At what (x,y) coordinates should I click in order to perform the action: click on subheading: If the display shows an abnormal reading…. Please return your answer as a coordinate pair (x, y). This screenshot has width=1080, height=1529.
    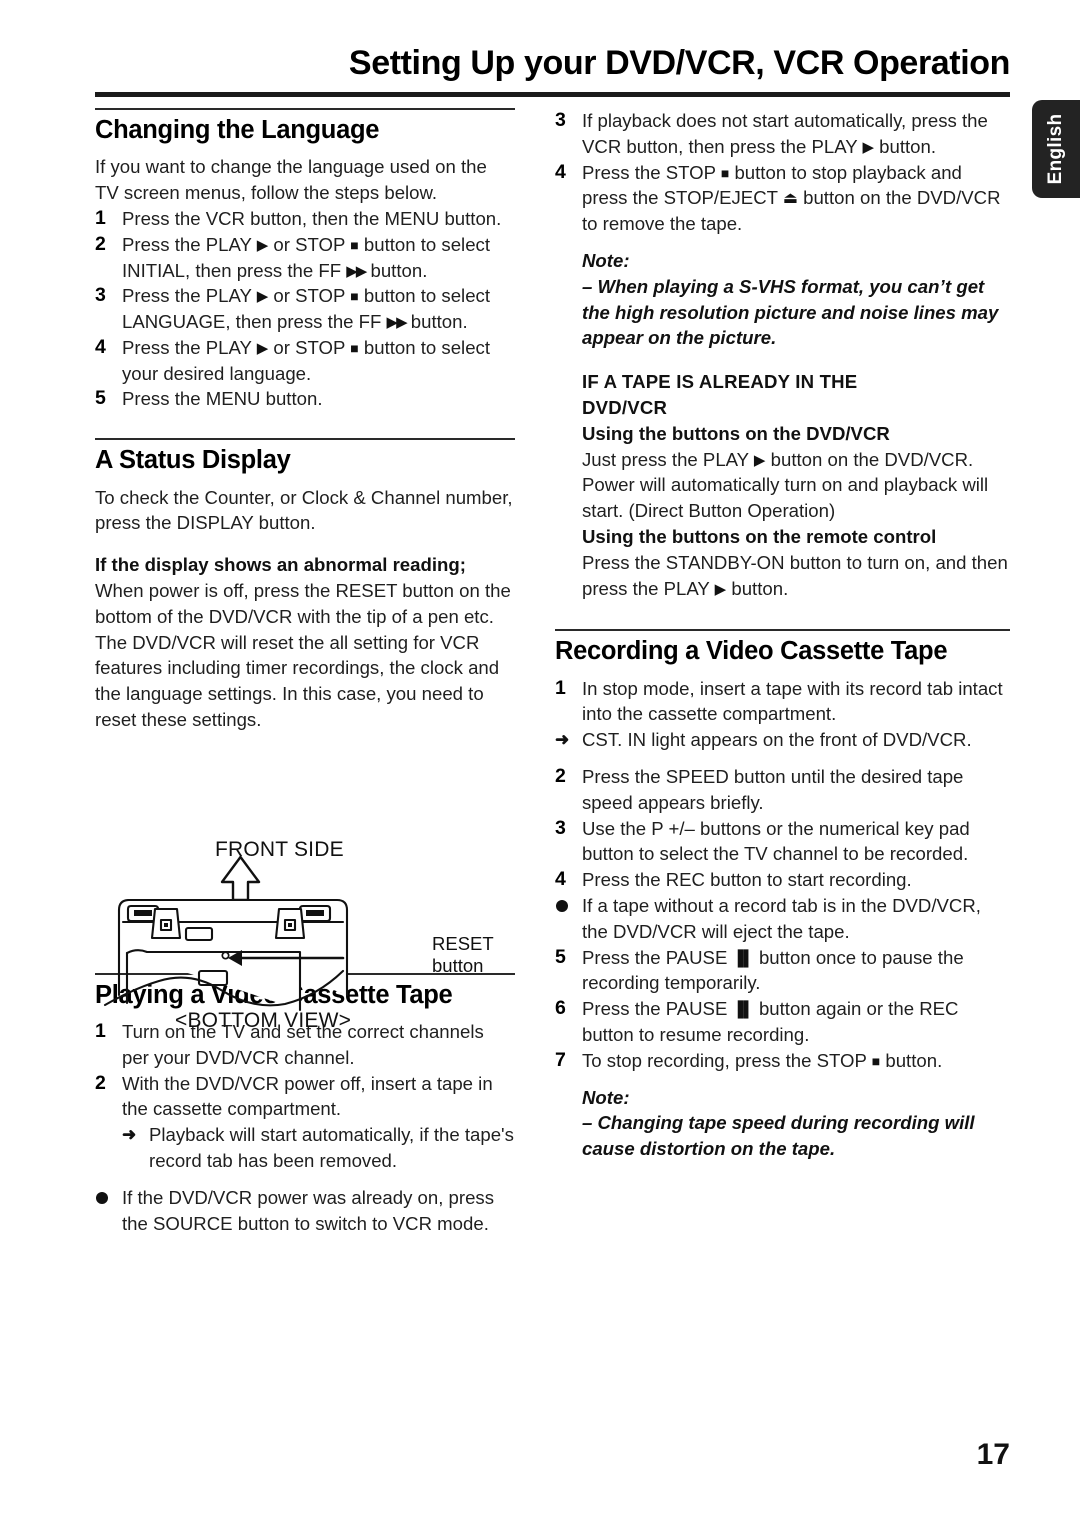
    Looking at the image, I should click on (280, 565).